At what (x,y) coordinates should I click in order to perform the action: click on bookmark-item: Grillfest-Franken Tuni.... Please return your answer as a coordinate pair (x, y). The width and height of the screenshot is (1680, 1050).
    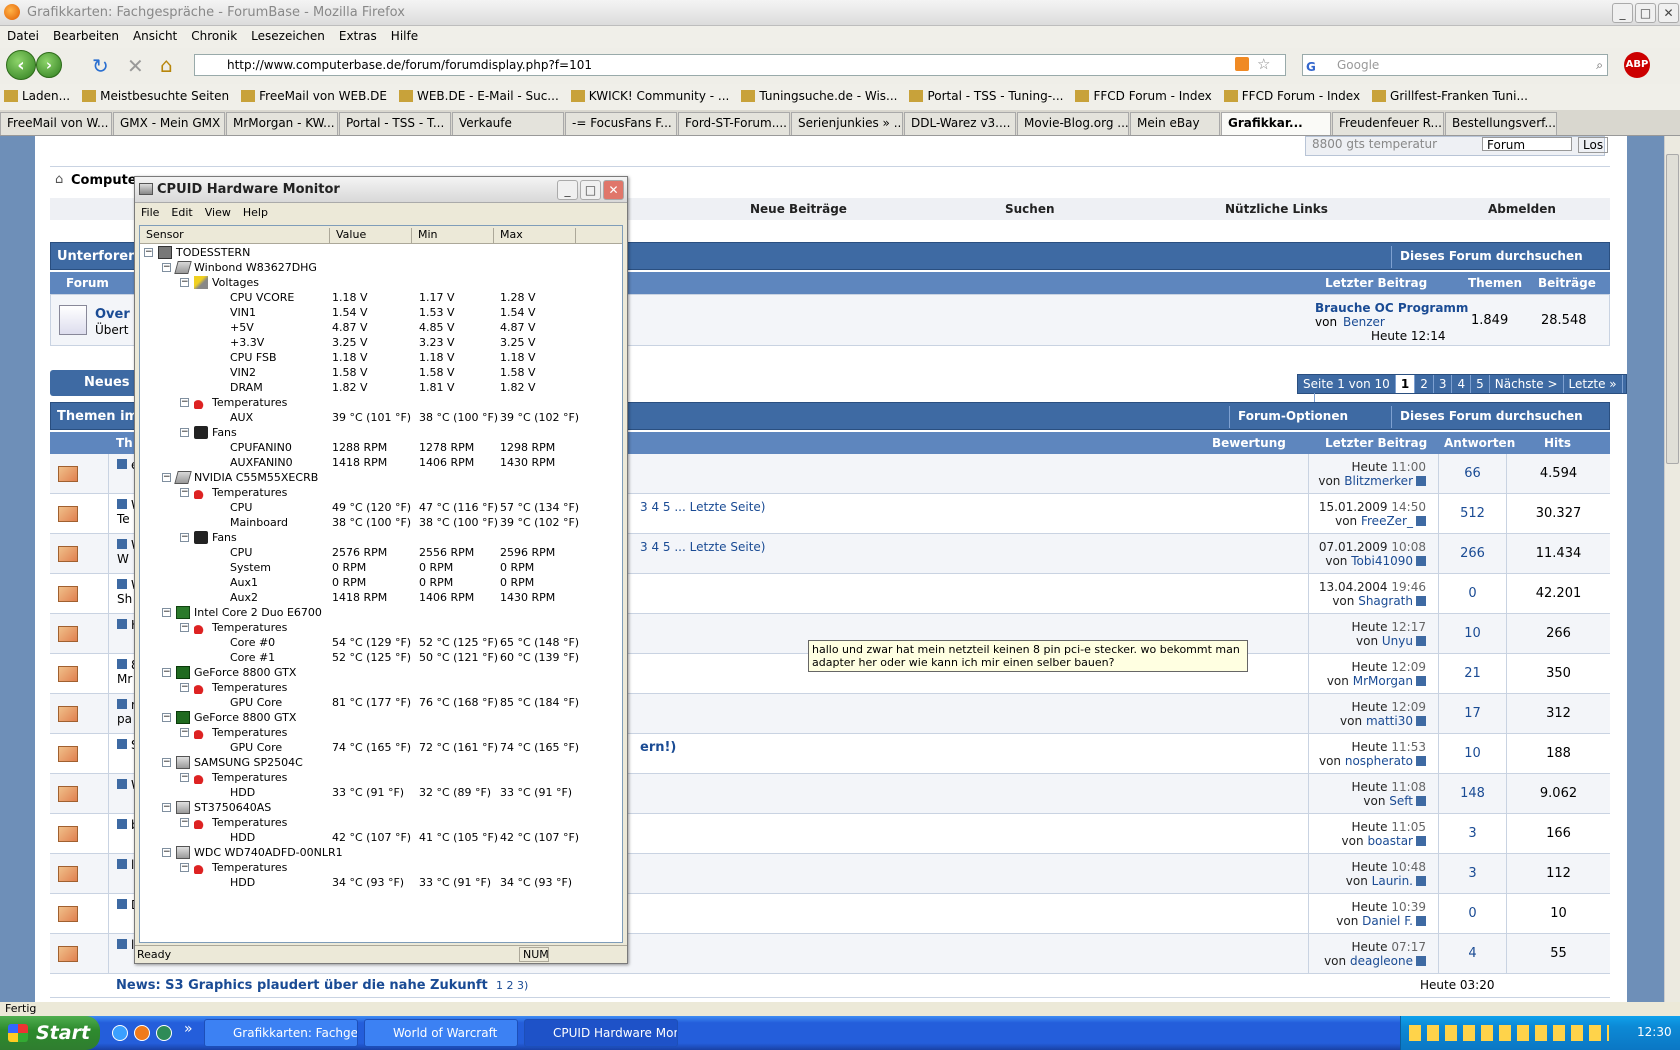
    Looking at the image, I should click on (1452, 93).